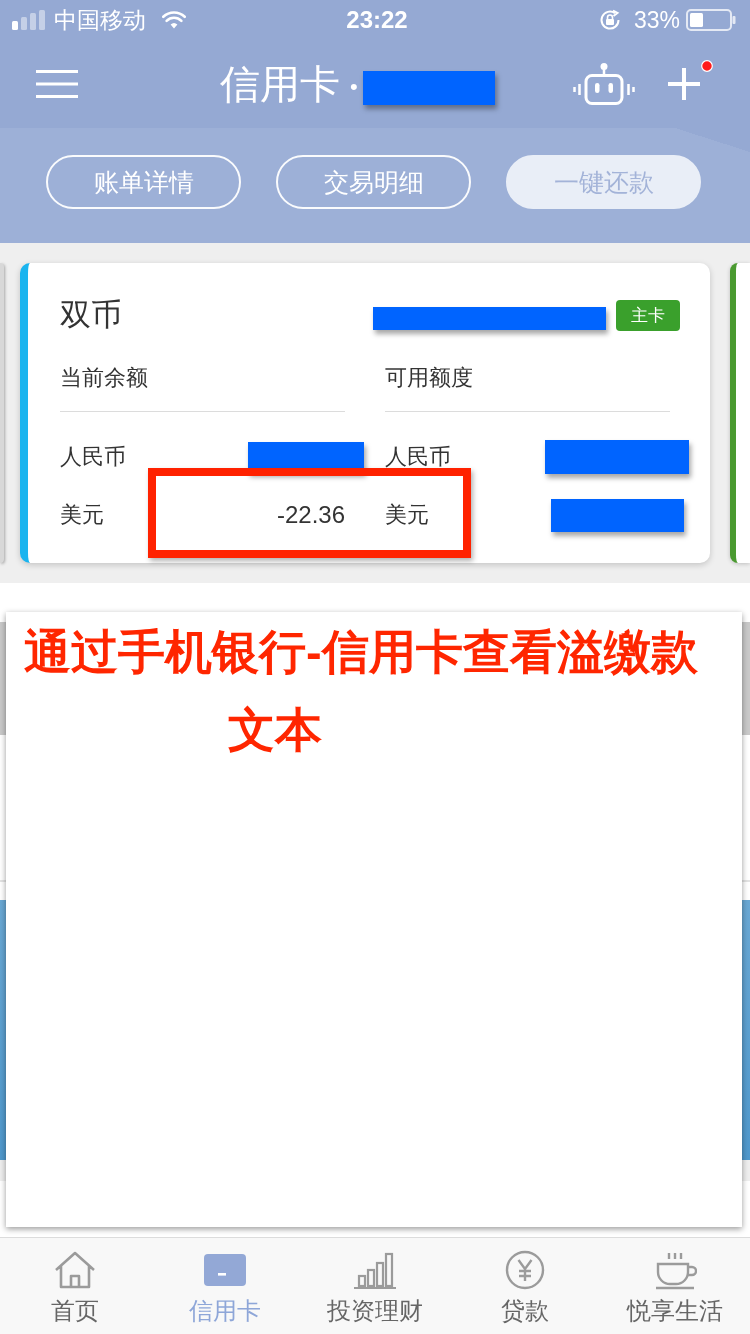 The image size is (750, 1334). What do you see at coordinates (604, 84) in the screenshot?
I see `robot-icon` at bounding box center [604, 84].